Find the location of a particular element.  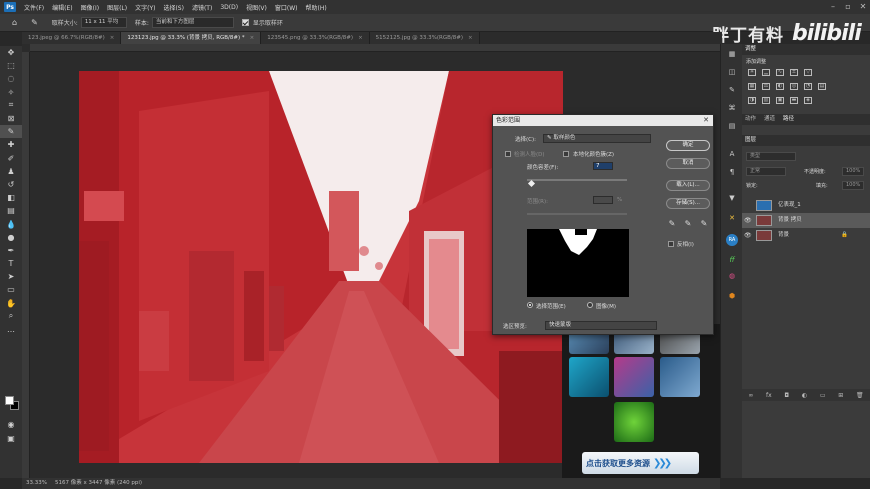

image-radio is located at coordinates (590, 305).